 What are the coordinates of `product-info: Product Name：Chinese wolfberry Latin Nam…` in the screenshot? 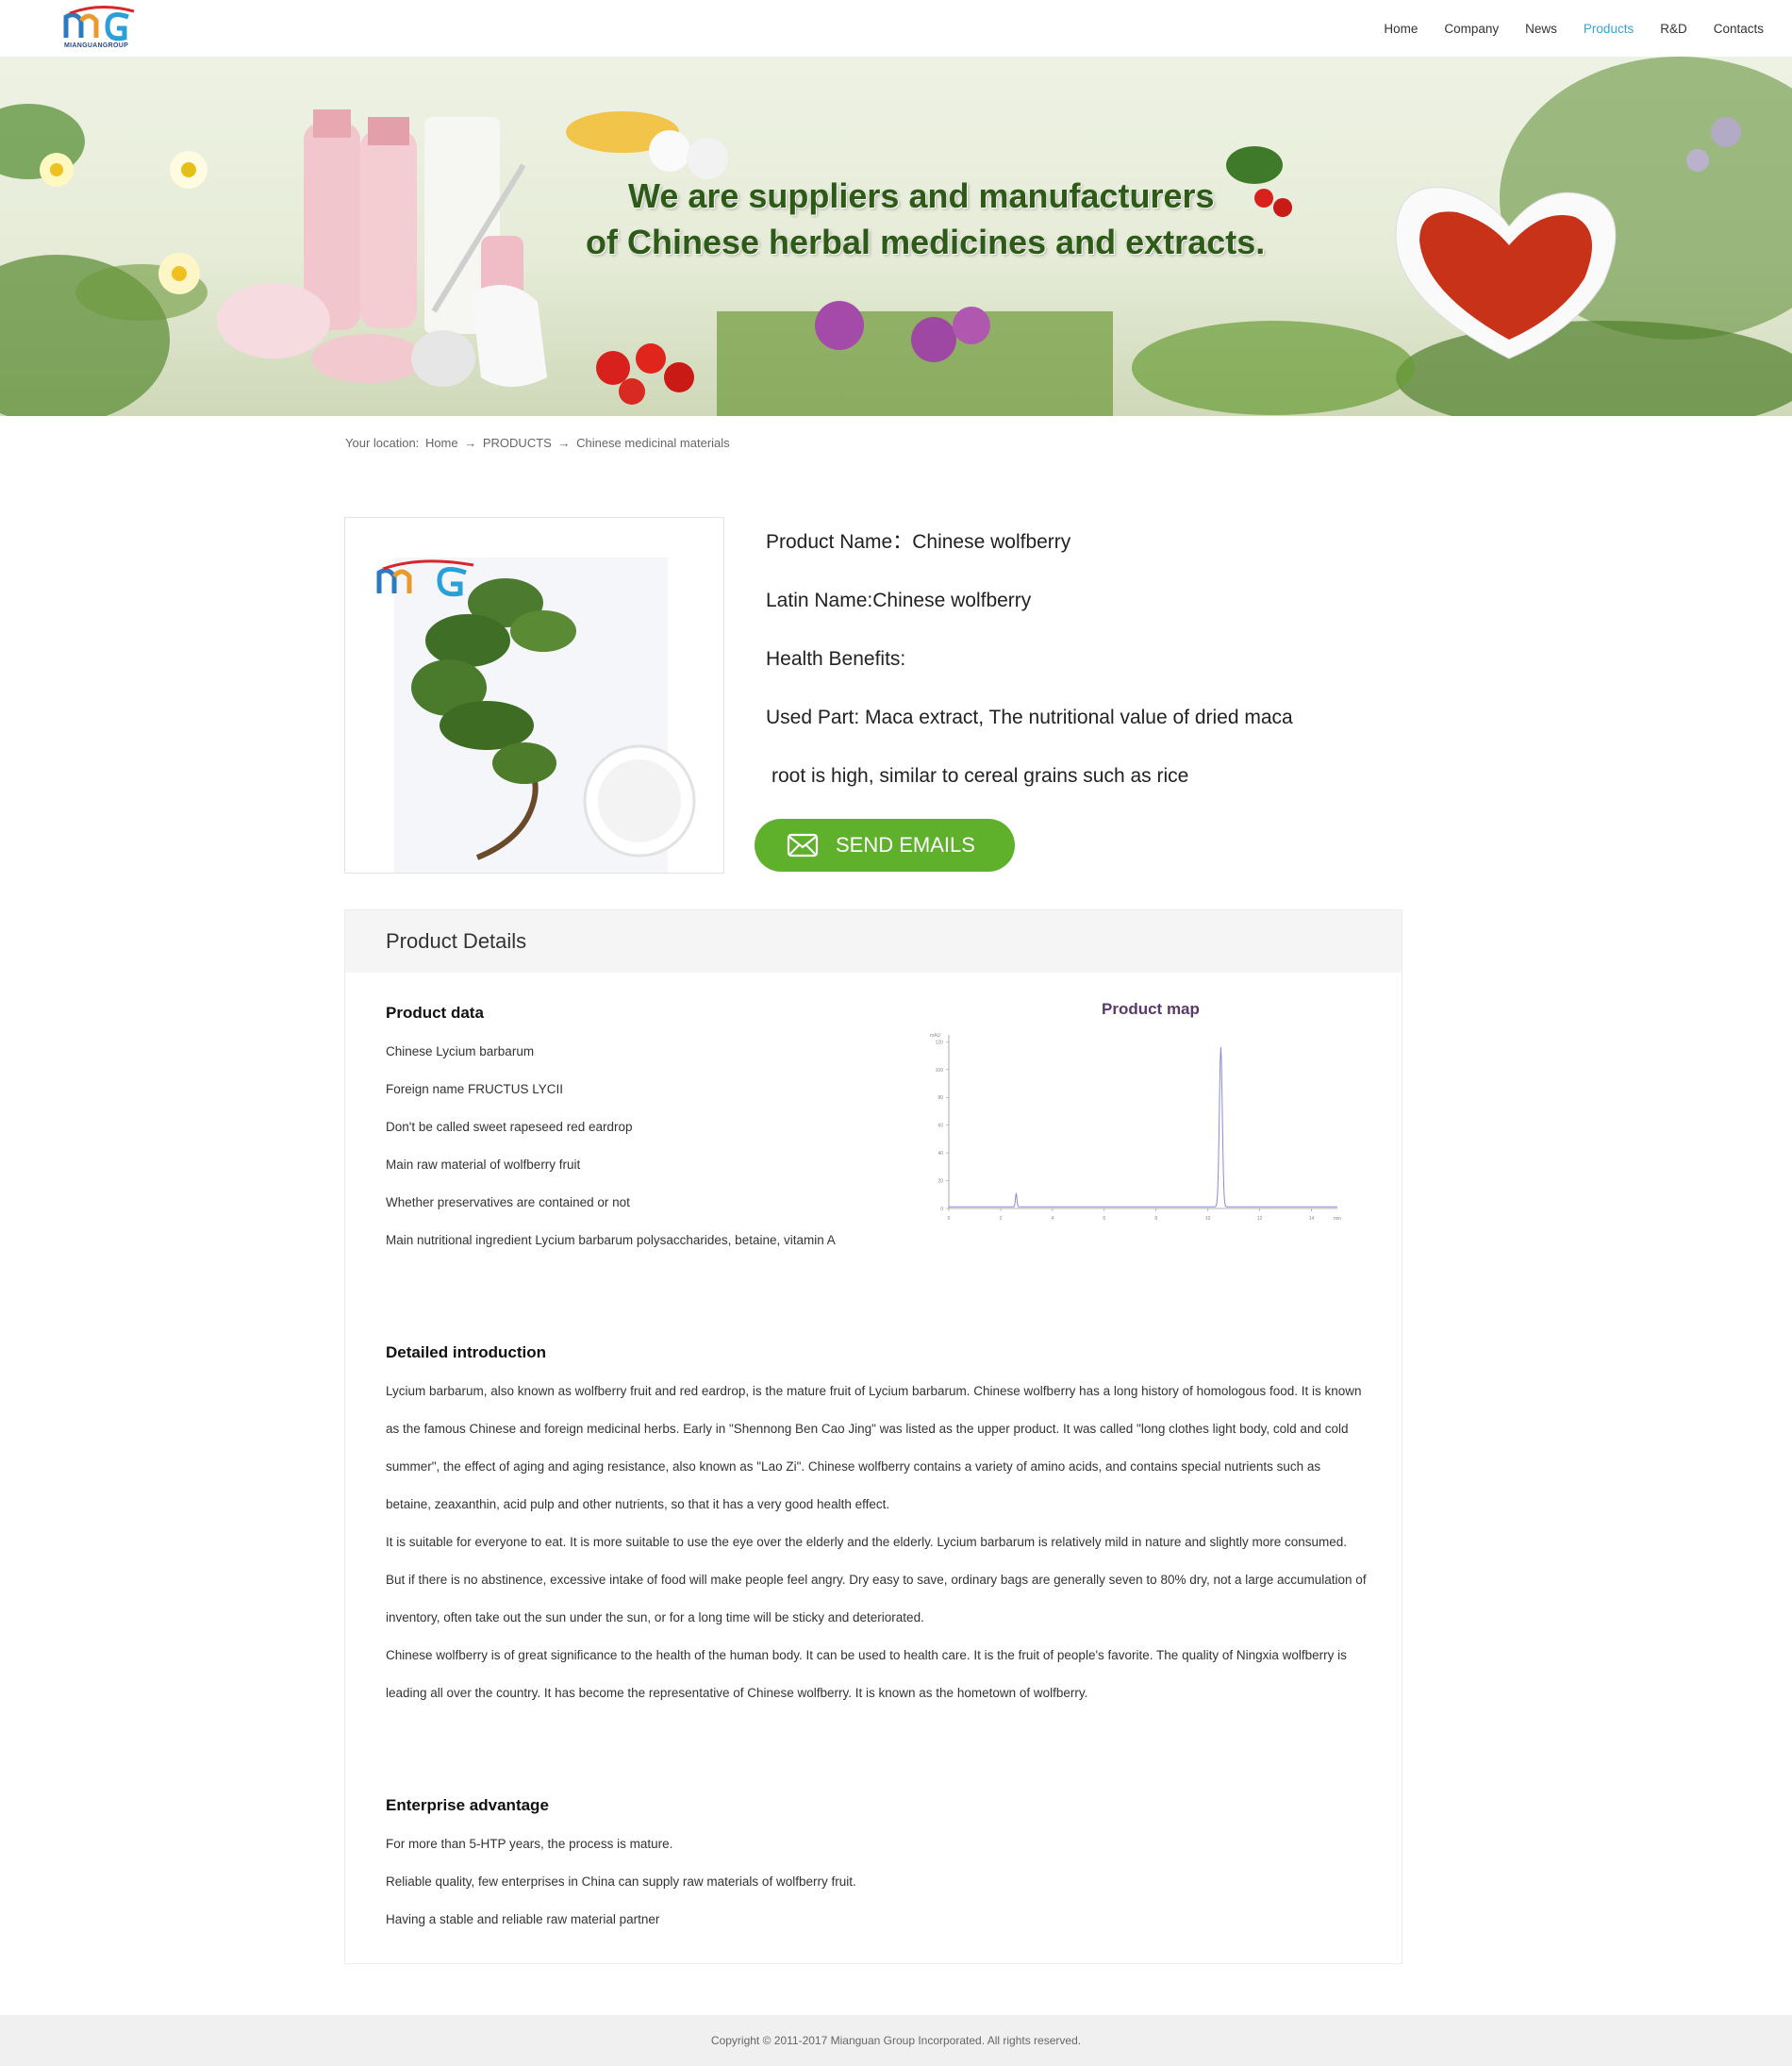 It's located at (1067, 663).